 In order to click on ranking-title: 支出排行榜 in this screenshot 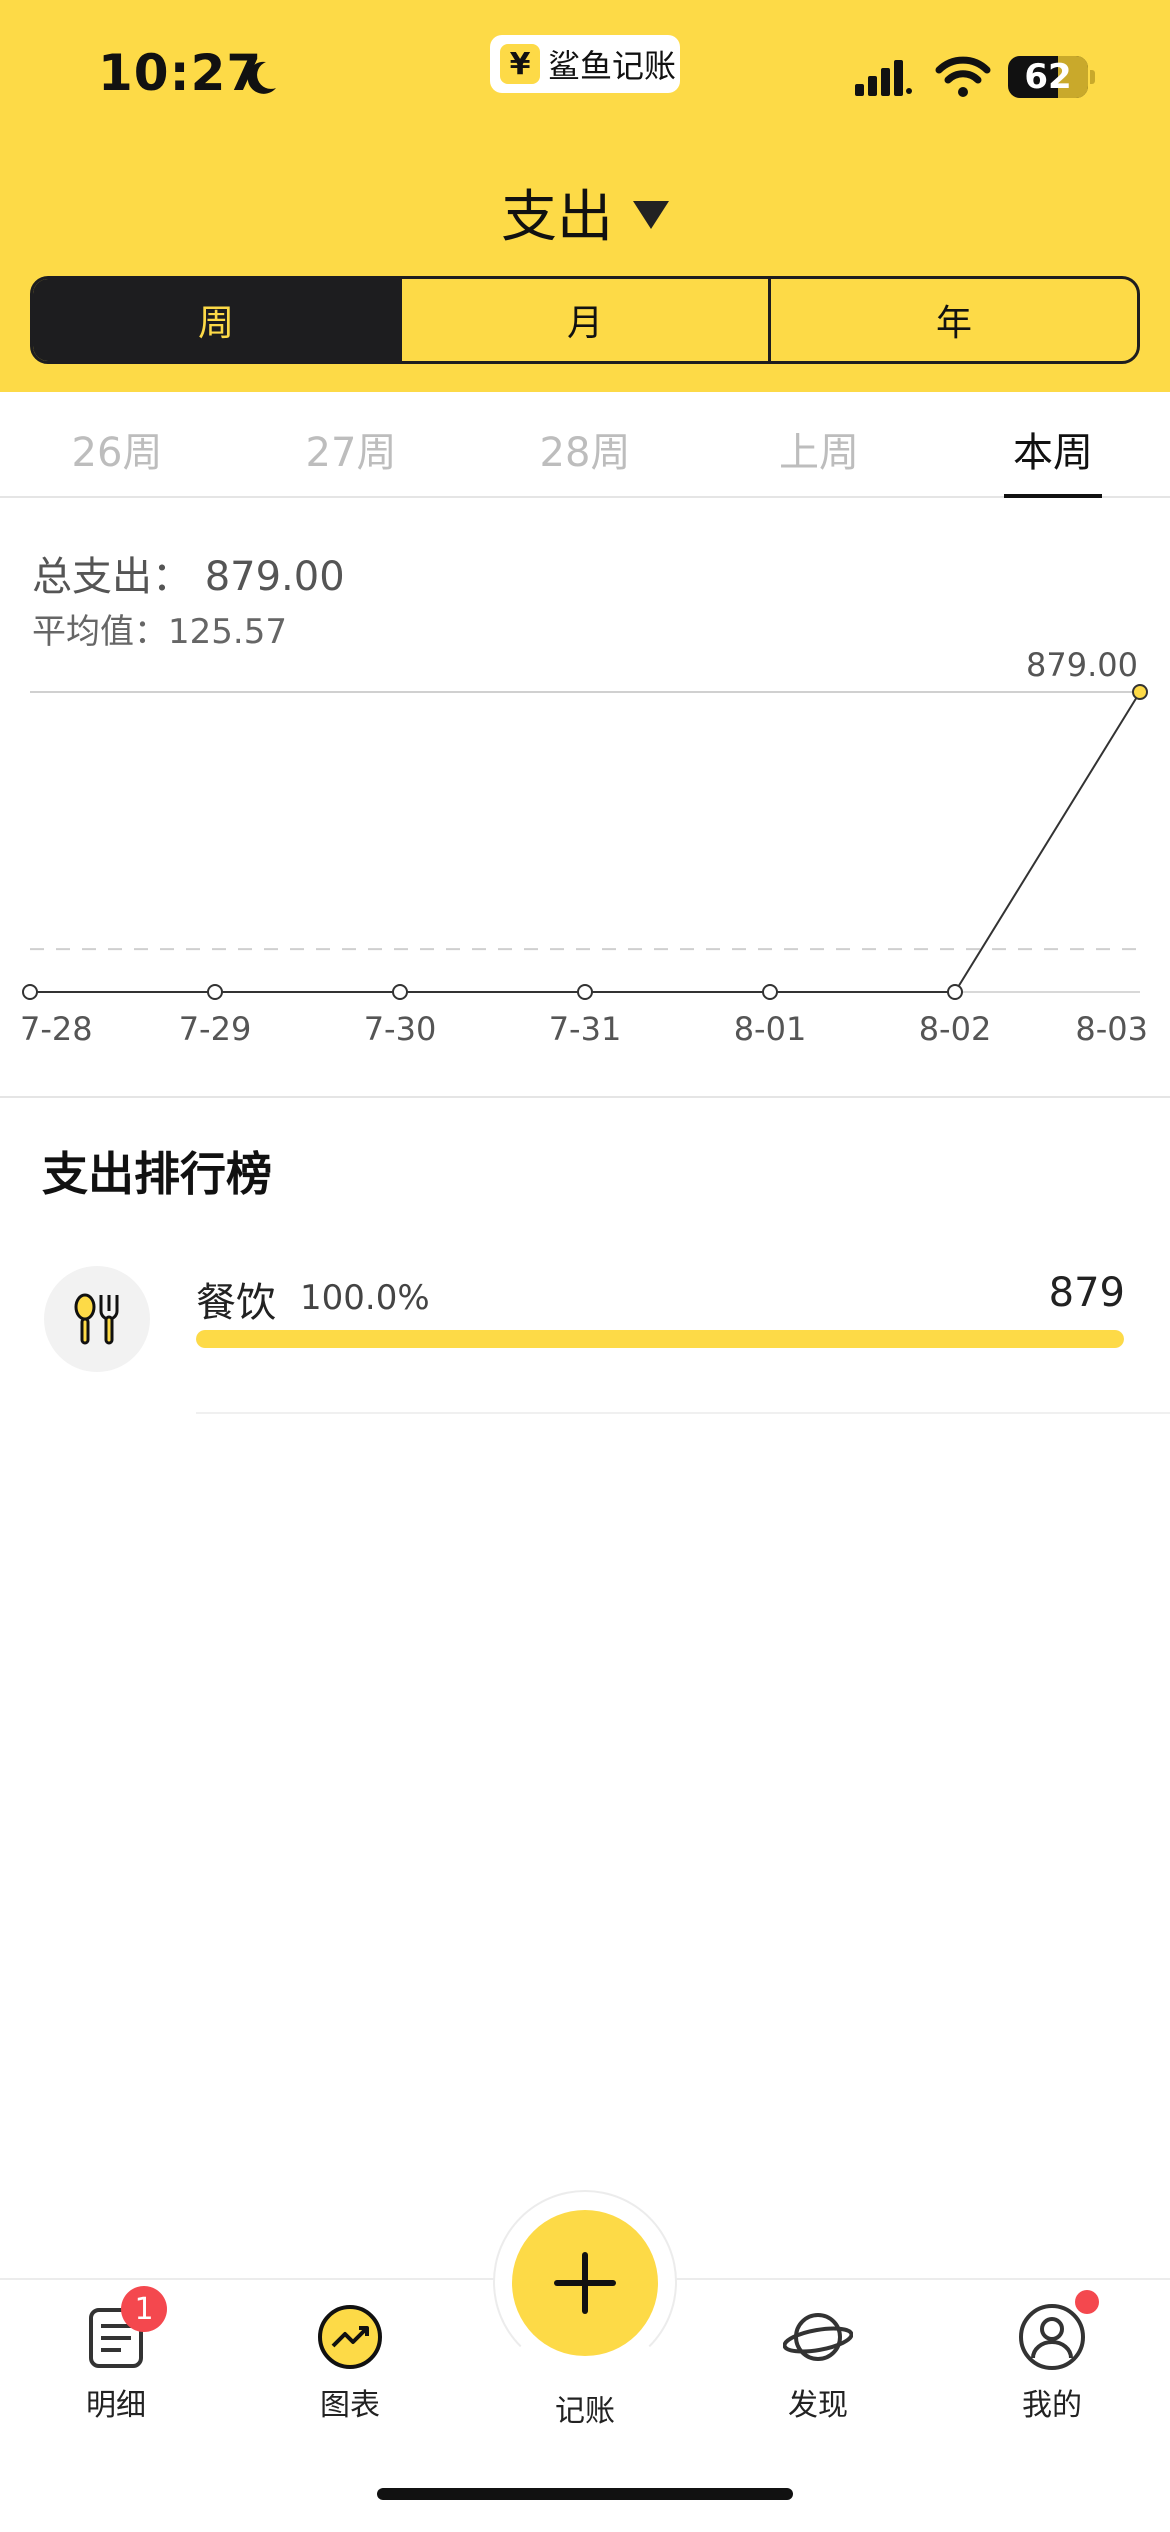, I will do `click(157, 1174)`.